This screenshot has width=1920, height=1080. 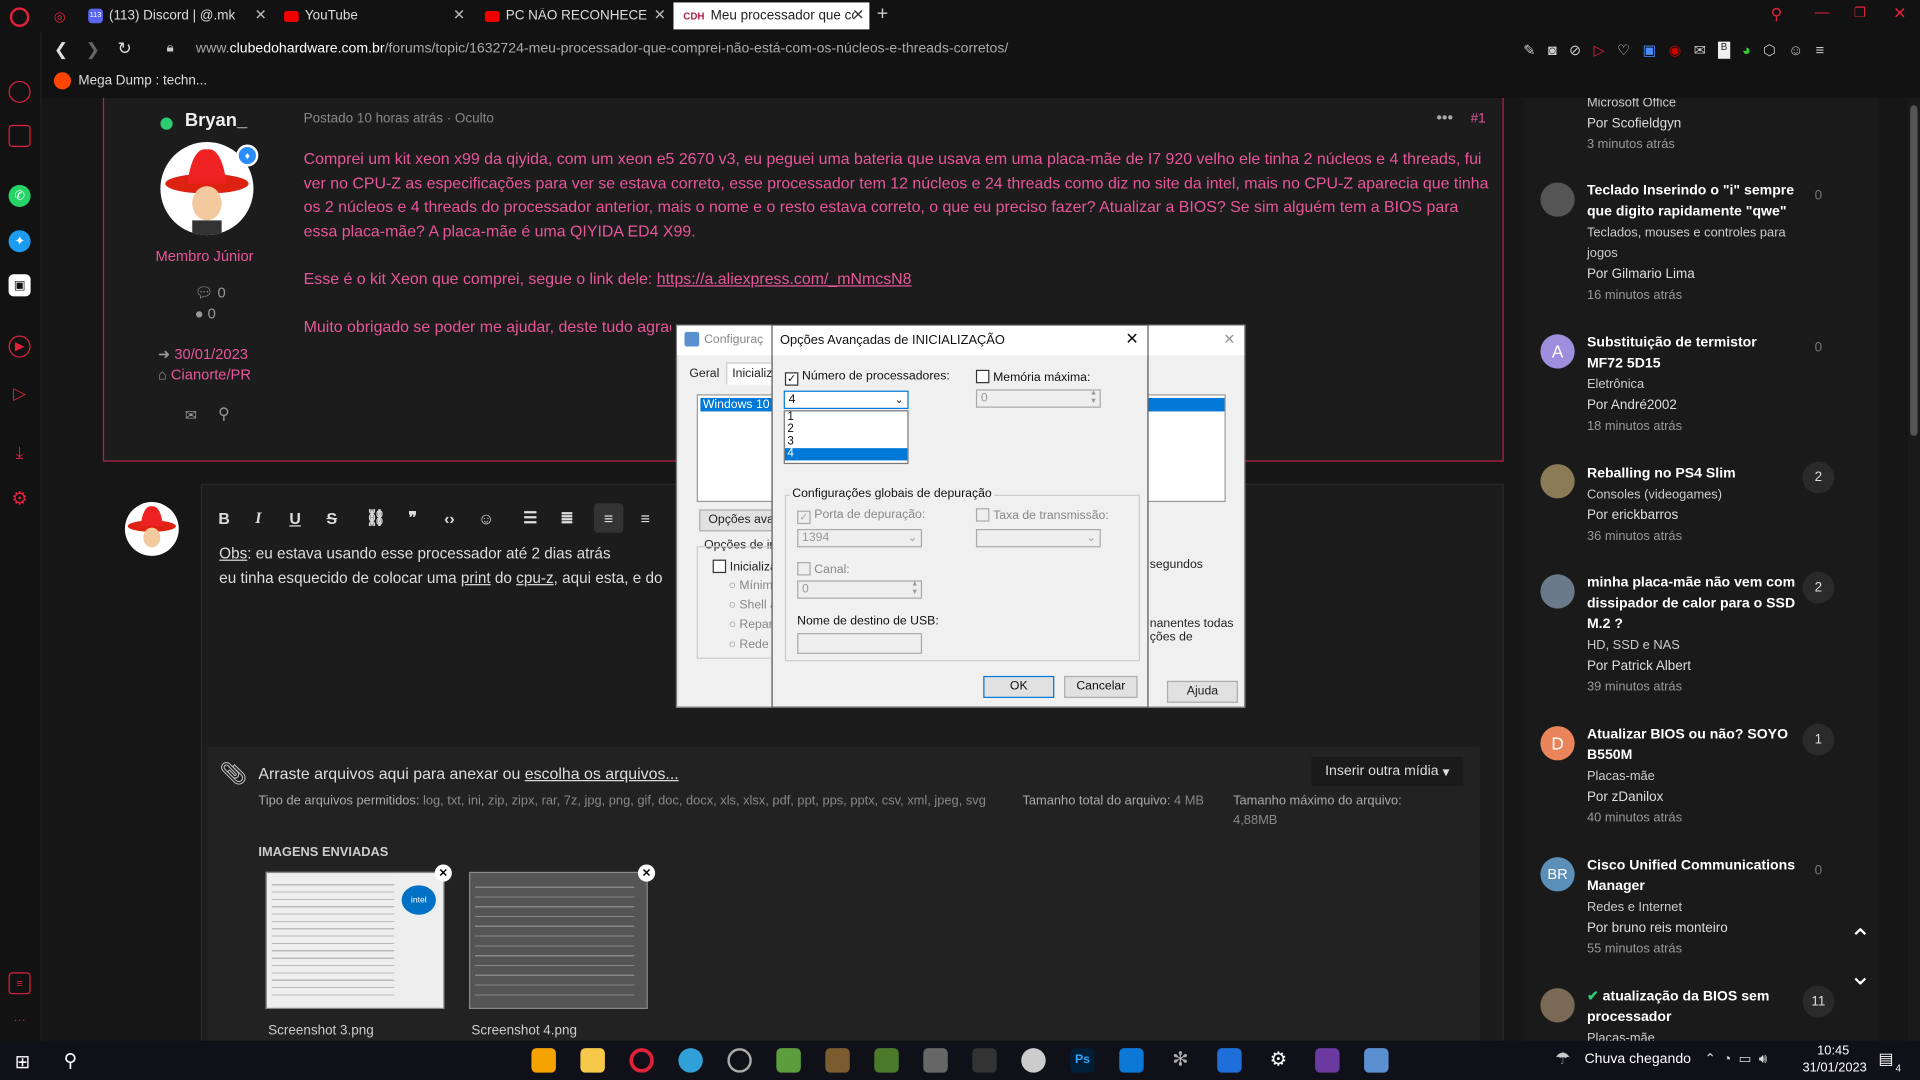 I want to click on clock-date: 31/01/2023, so click(x=1834, y=1067).